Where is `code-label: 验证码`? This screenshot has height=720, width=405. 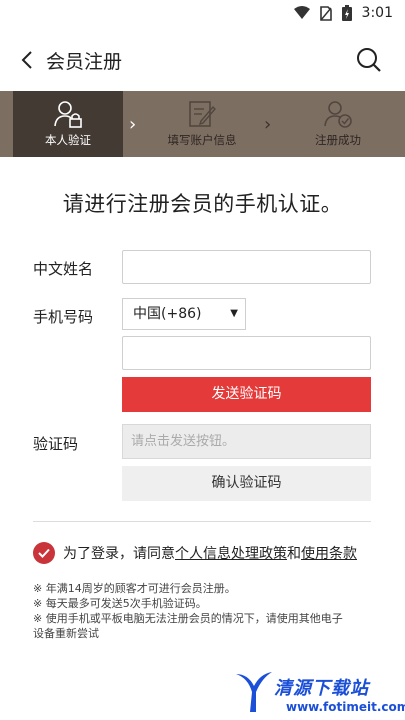
code-label: 验证码 is located at coordinates (56, 444).